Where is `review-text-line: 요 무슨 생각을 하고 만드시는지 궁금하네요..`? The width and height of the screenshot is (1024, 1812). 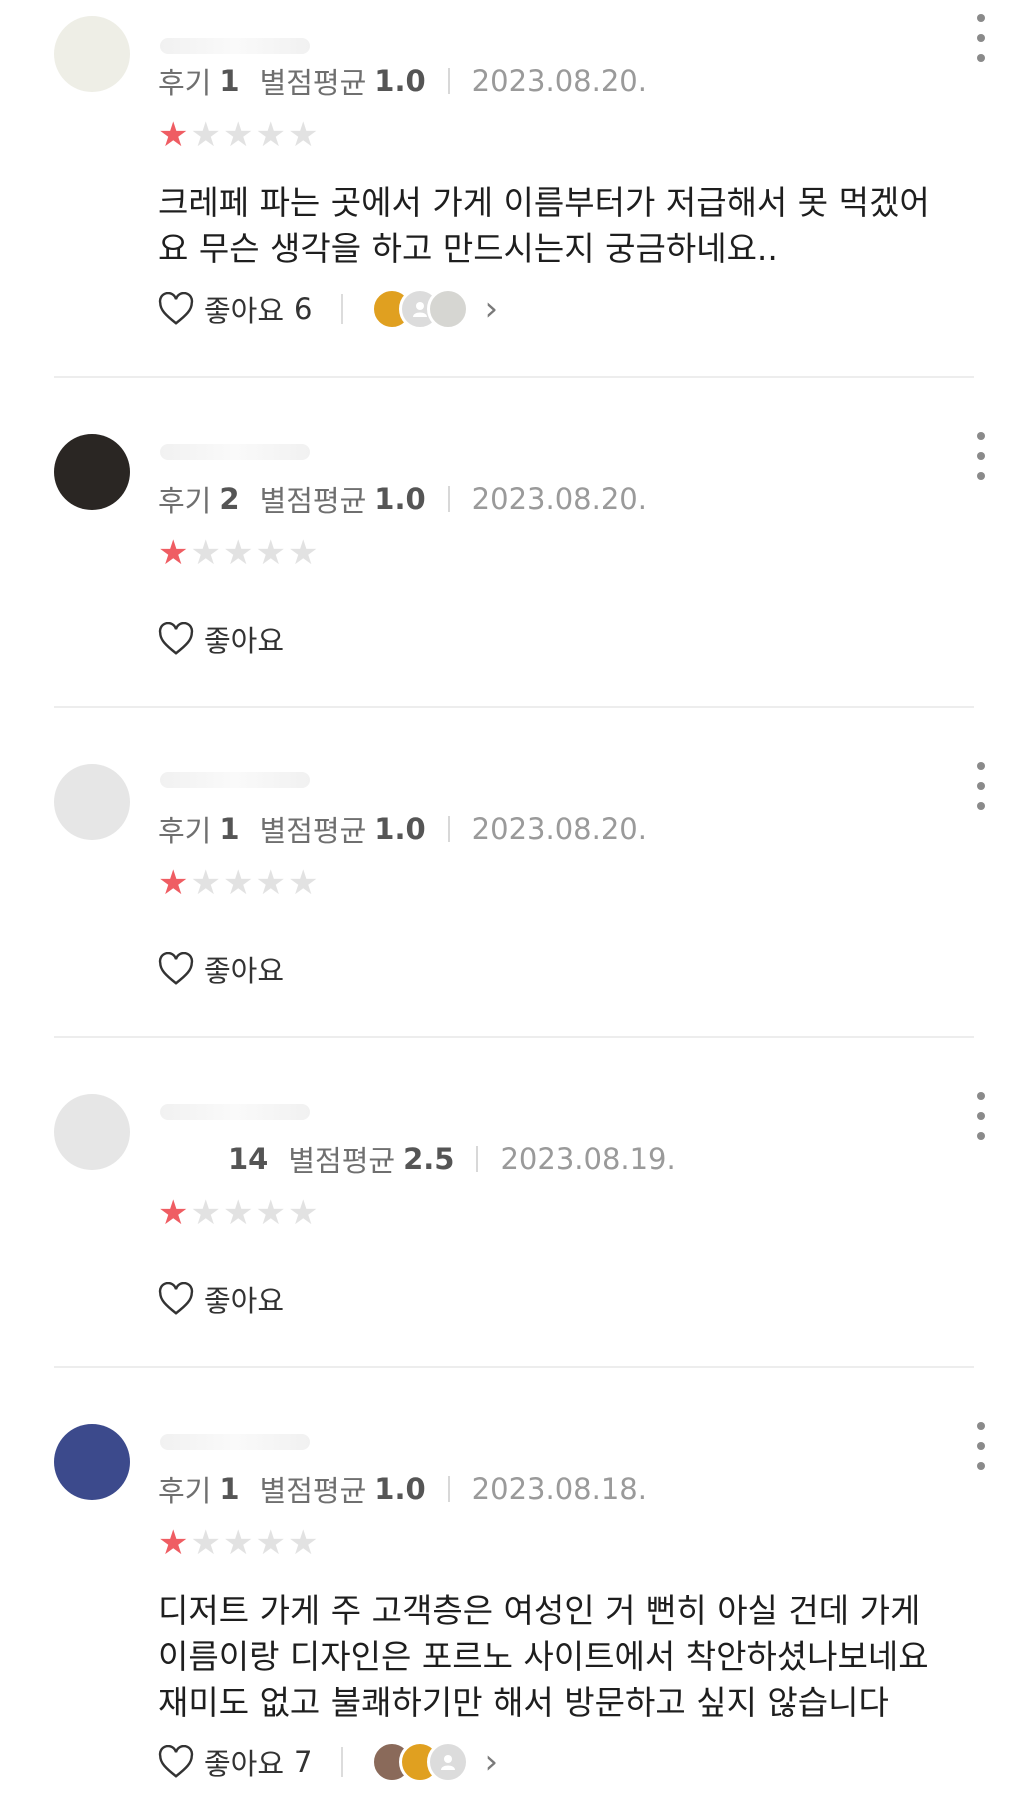 review-text-line: 요 무슨 생각을 하고 만드시는지 궁금하네요.. is located at coordinates (468, 248).